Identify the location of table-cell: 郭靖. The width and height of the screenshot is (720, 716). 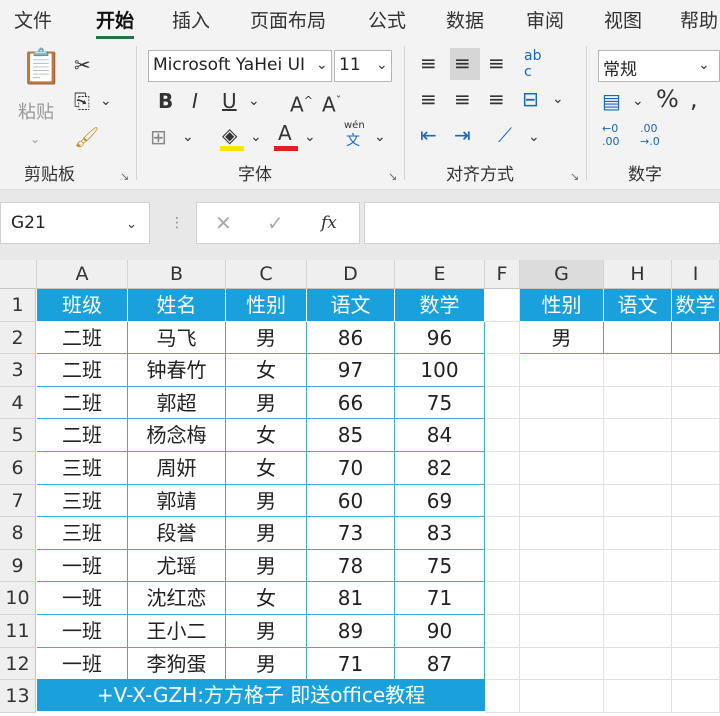
(177, 501).